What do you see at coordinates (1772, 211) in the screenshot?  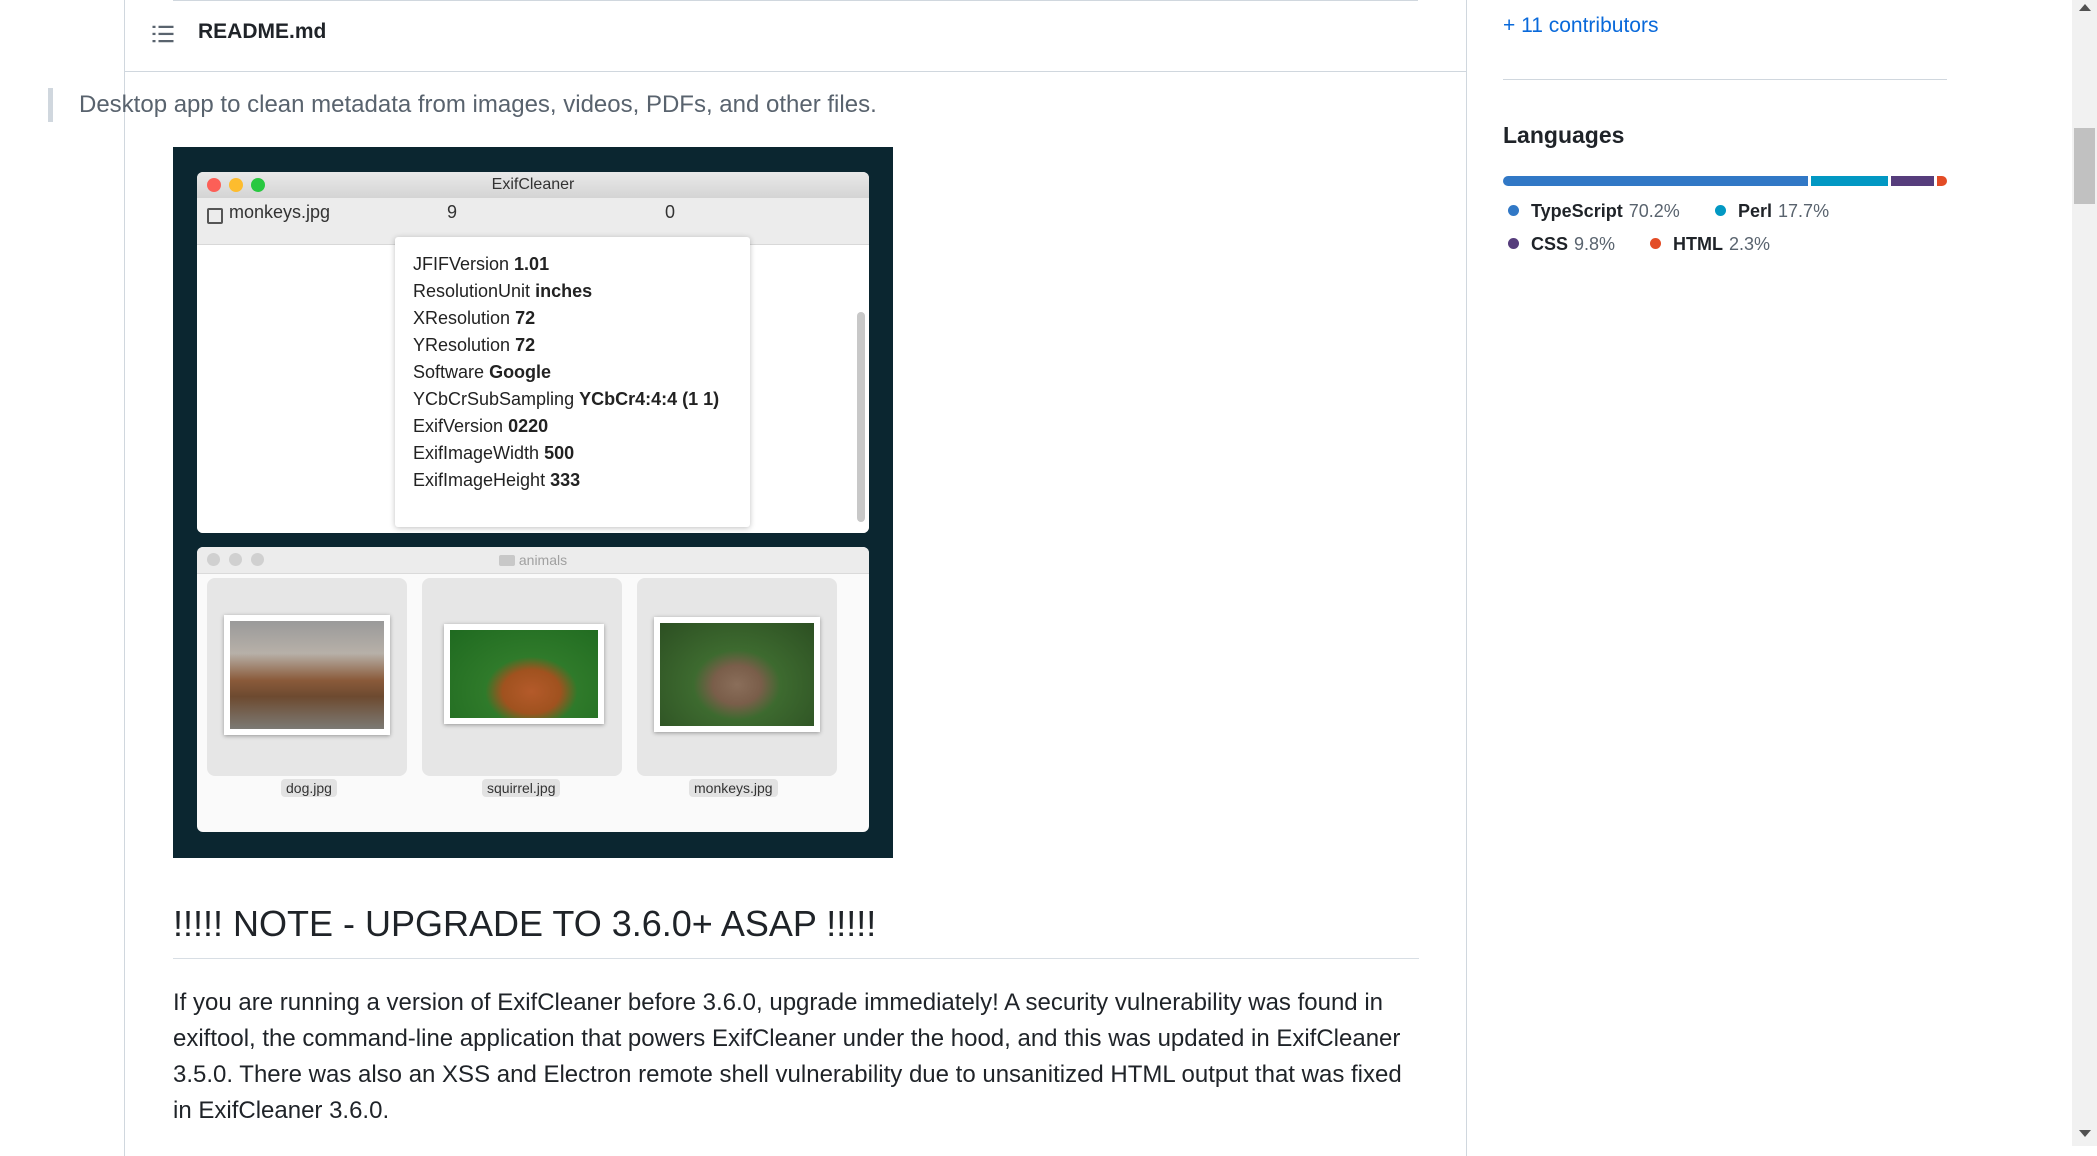 I see `language-perl: Perl 17.7%` at bounding box center [1772, 211].